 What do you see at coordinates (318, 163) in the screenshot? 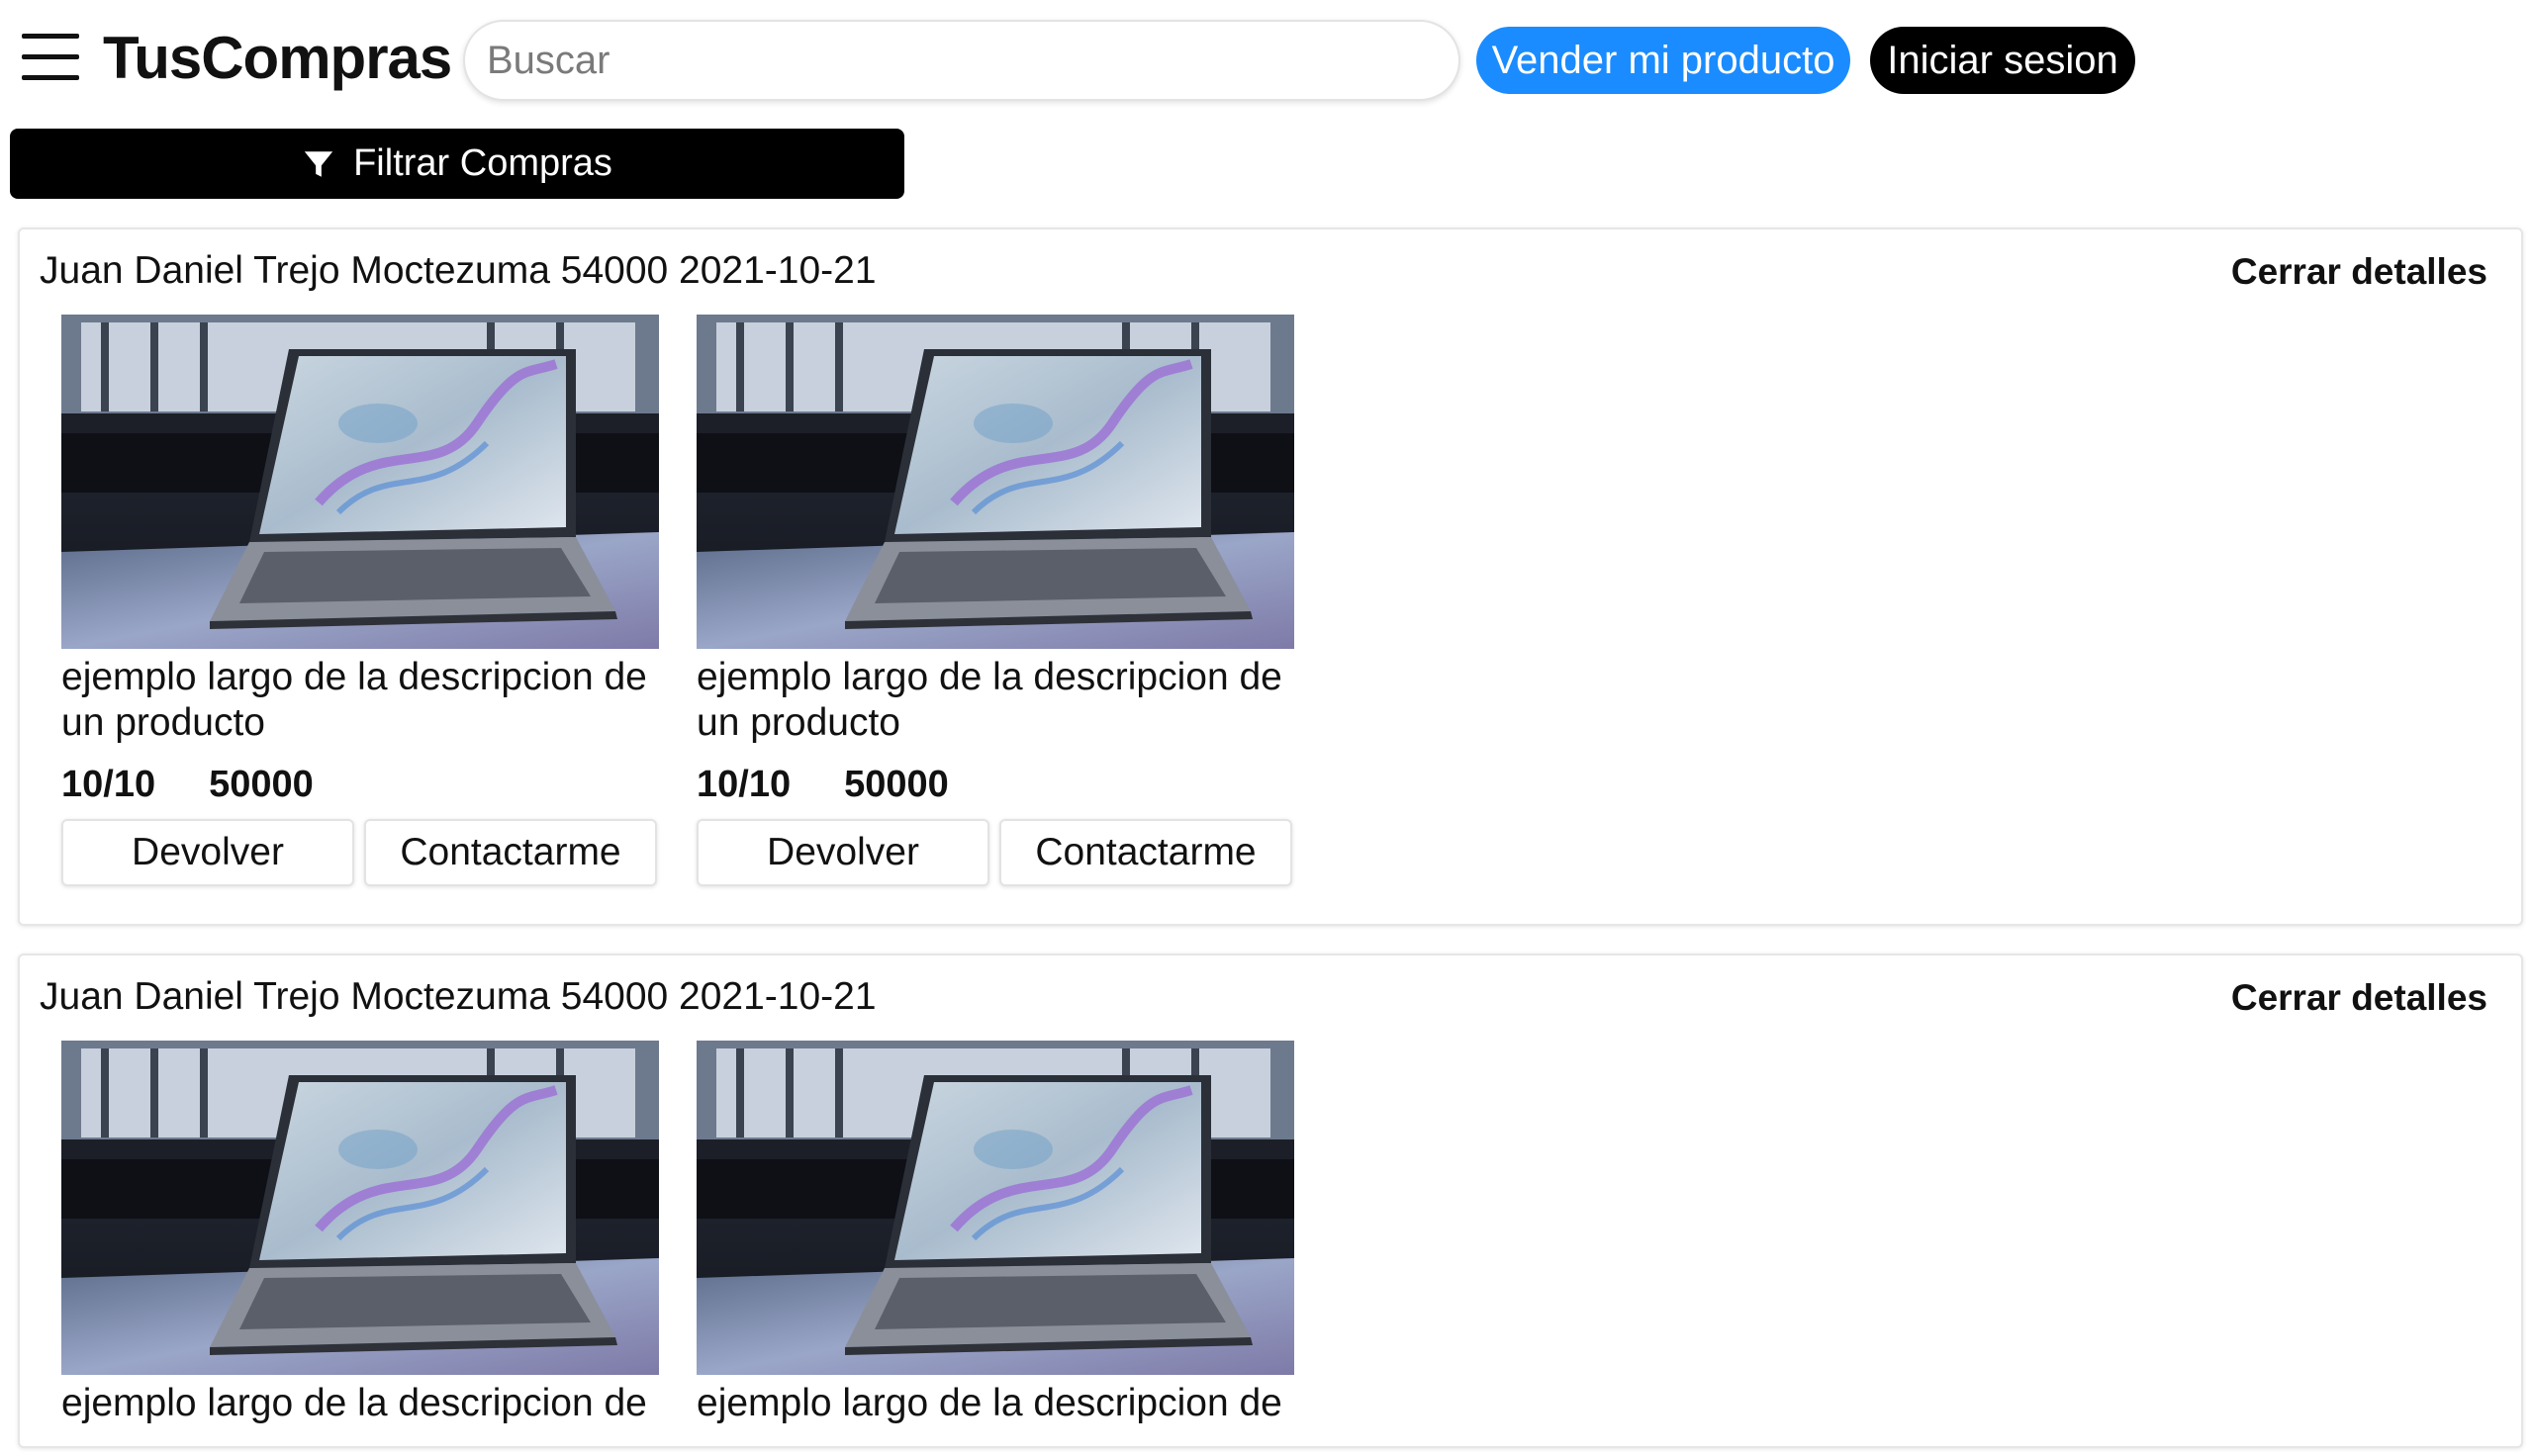
I see `funnel-icon` at bounding box center [318, 163].